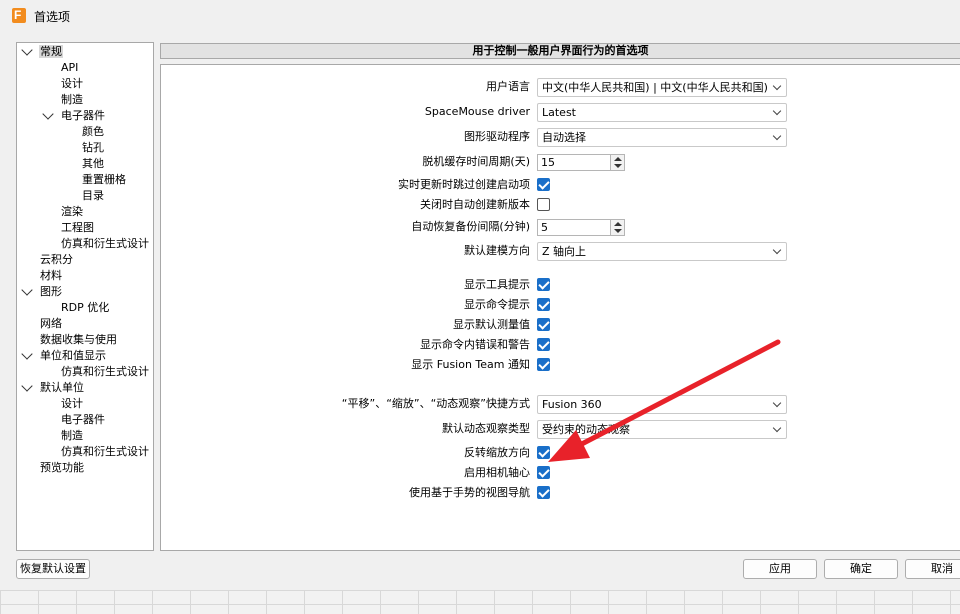 The image size is (960, 614). What do you see at coordinates (662, 429) in the screenshot?
I see `setting-dropdown: 受约束的动态观察` at bounding box center [662, 429].